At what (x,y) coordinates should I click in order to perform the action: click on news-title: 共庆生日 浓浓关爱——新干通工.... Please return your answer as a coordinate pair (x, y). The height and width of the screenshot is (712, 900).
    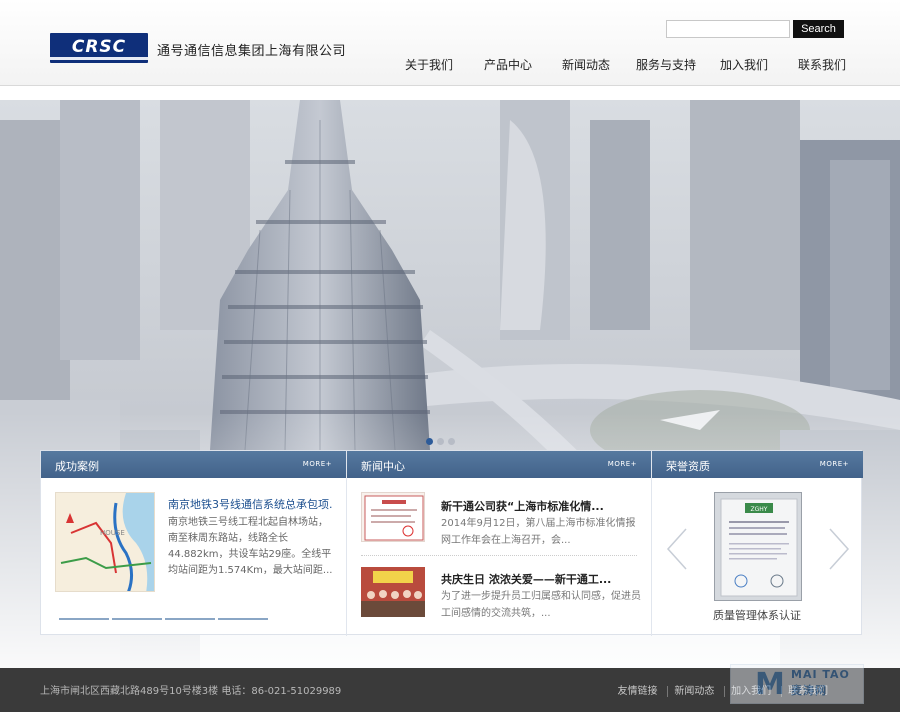
    Looking at the image, I should click on (536, 579).